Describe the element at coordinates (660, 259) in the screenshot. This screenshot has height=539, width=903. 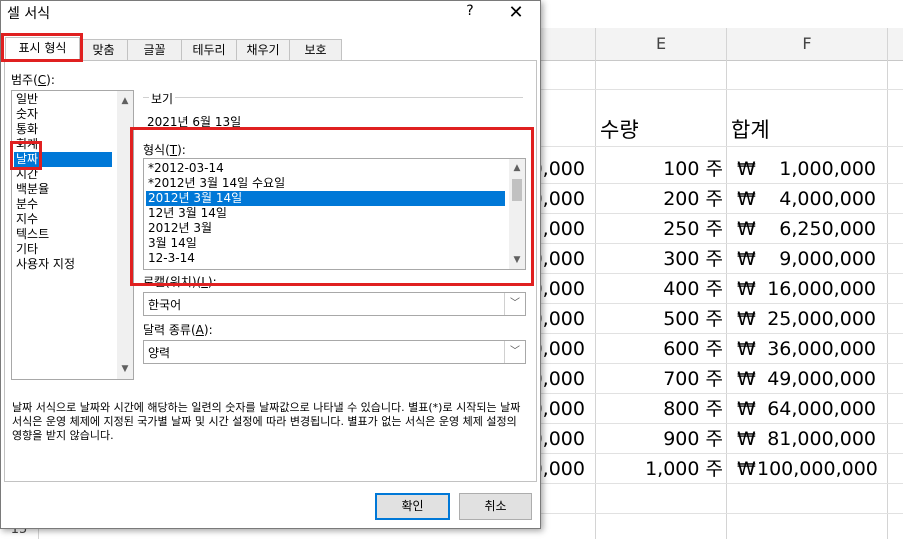
I see `cell-quantity: 300 주` at that location.